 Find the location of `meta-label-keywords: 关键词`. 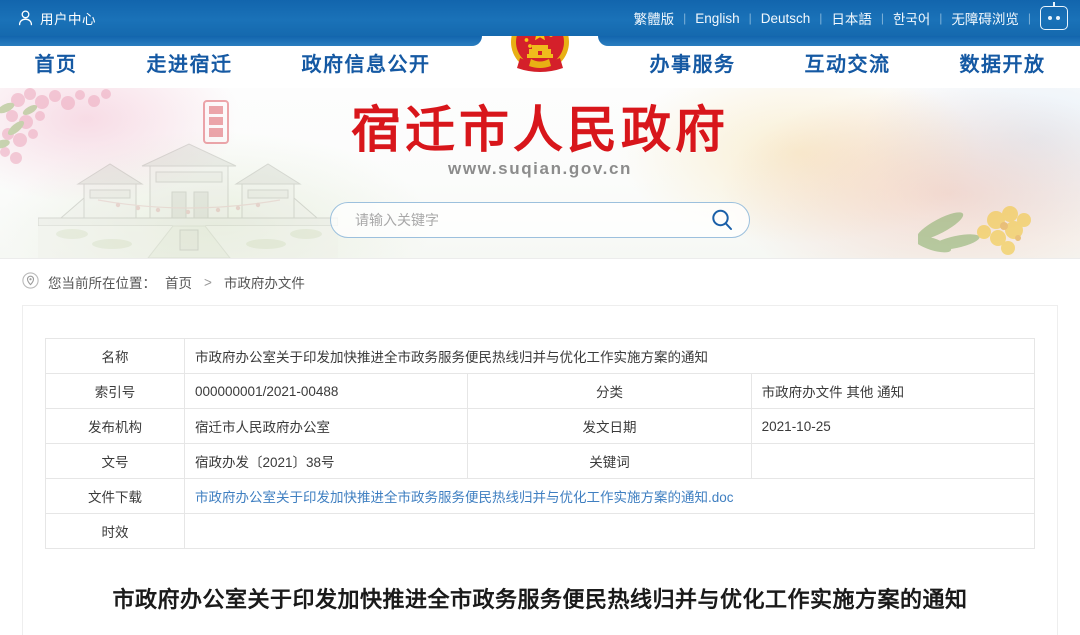

meta-label-keywords: 关键词 is located at coordinates (609, 461).